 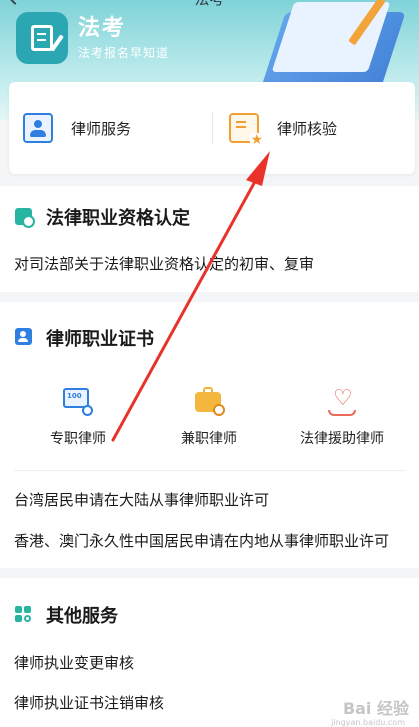 I want to click on lawyer-verify-link: 律师核验, so click(x=283, y=128).